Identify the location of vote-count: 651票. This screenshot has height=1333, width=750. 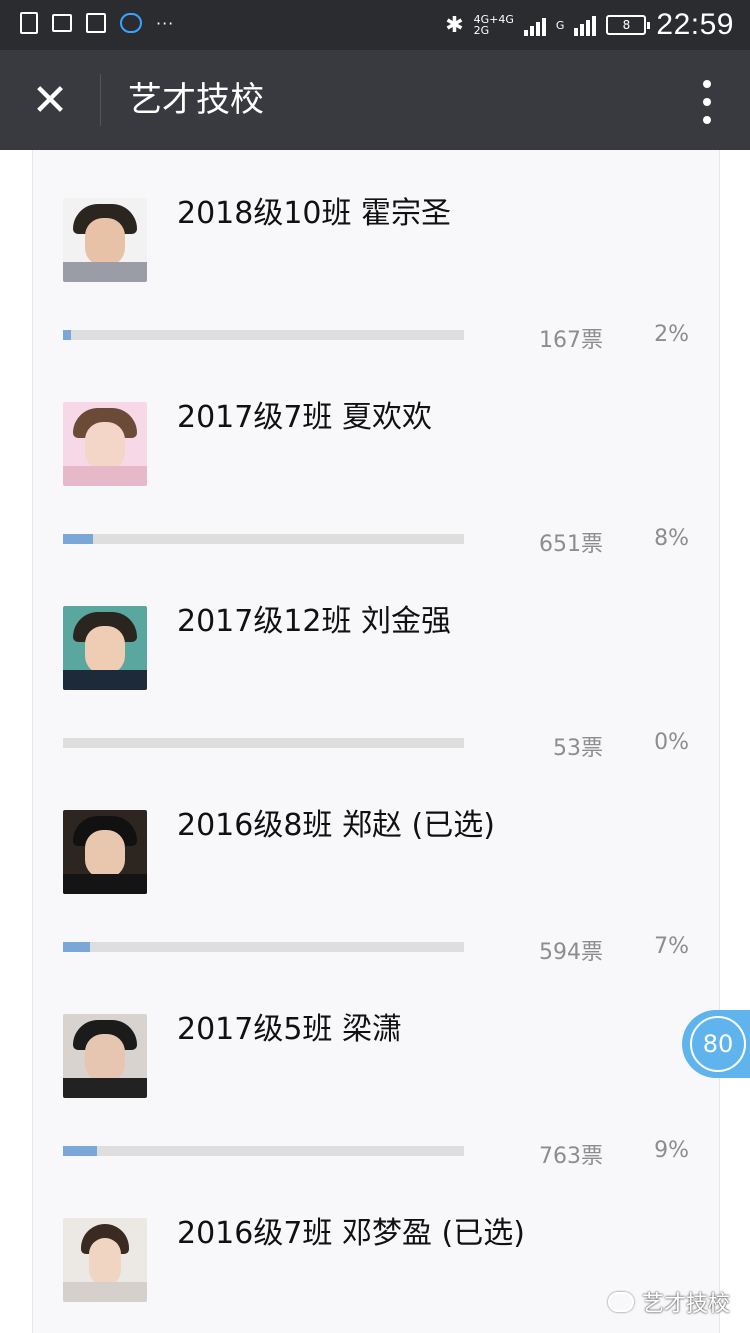
(571, 544).